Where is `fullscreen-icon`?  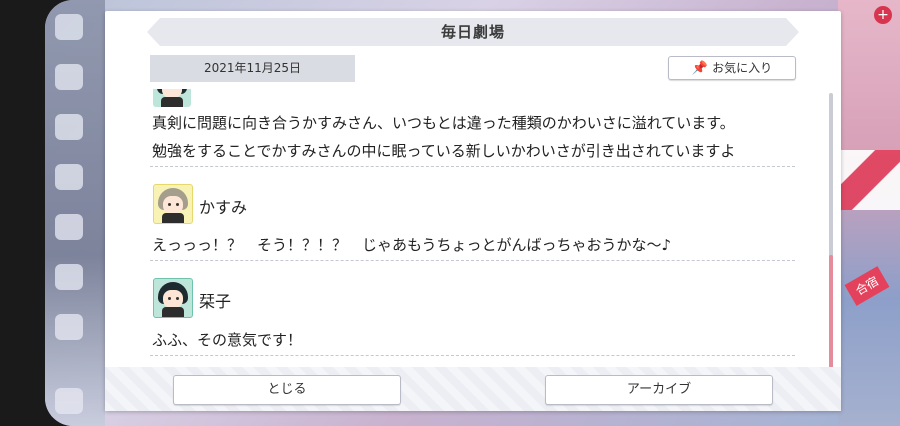 fullscreen-icon is located at coordinates (69, 327).